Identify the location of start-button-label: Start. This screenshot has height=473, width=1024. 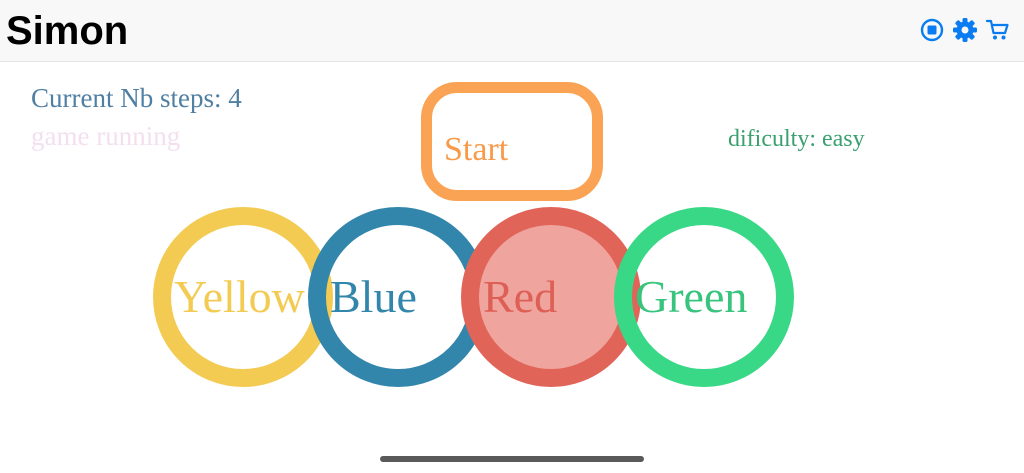
(476, 149).